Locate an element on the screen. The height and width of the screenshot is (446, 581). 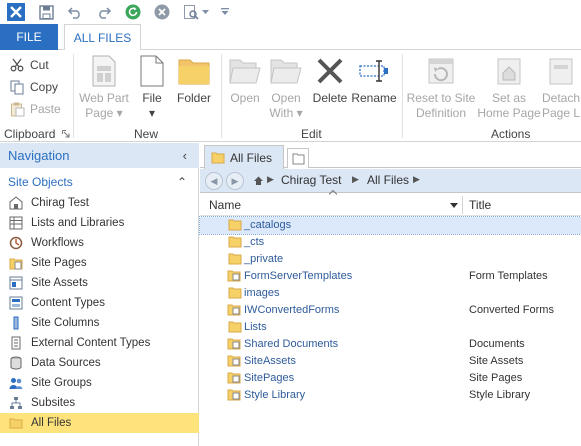
ribbon-tabs: FILE ALL FILES is located at coordinates (290, 37).